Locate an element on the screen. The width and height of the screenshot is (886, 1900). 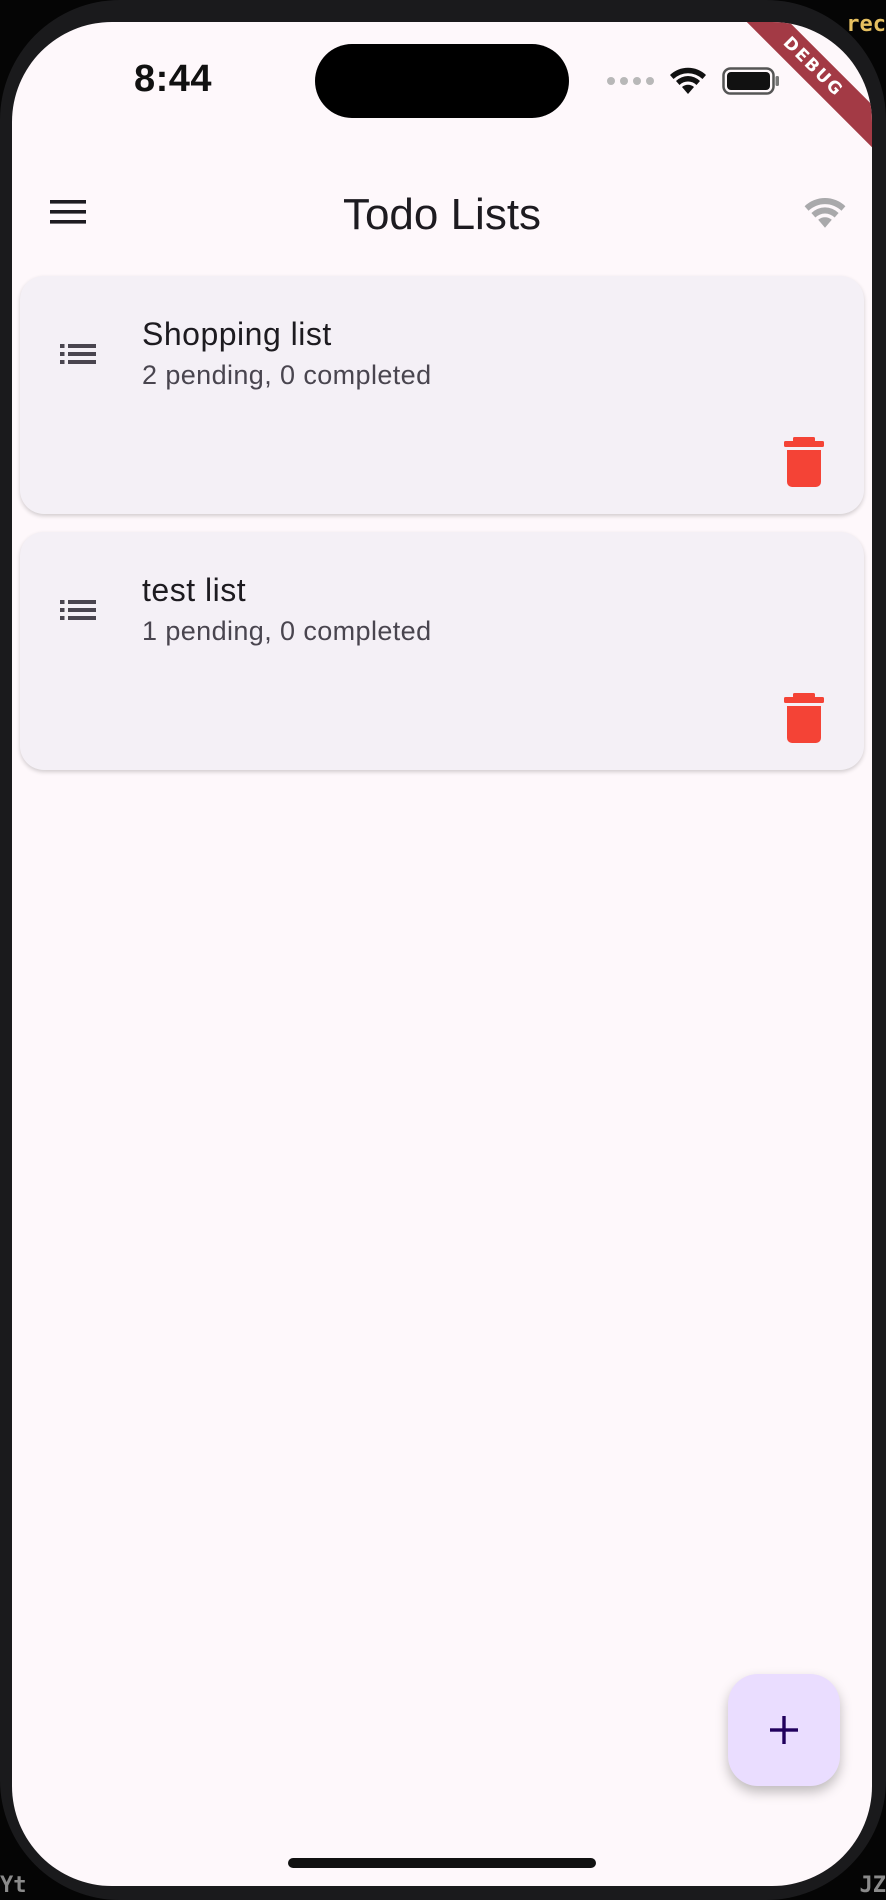
background-window-text: rec is located at coordinates (866, 24).